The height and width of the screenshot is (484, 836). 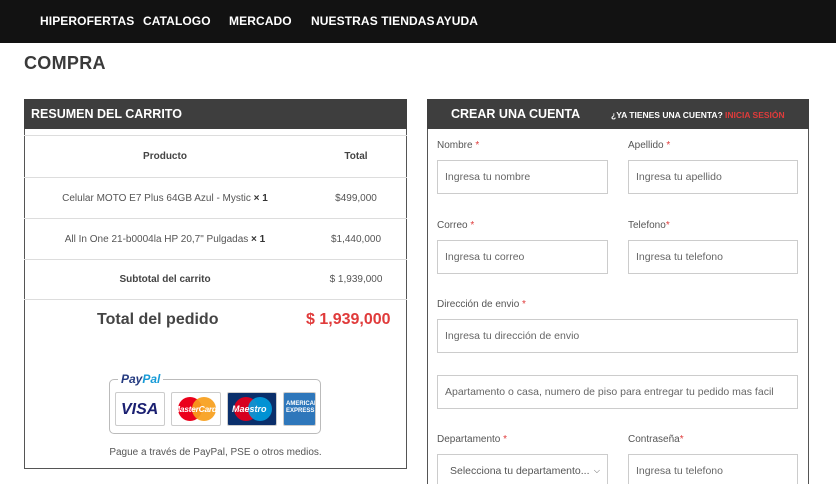 I want to click on create-account-title: CREAR UNA CUENTA, so click(x=516, y=114).